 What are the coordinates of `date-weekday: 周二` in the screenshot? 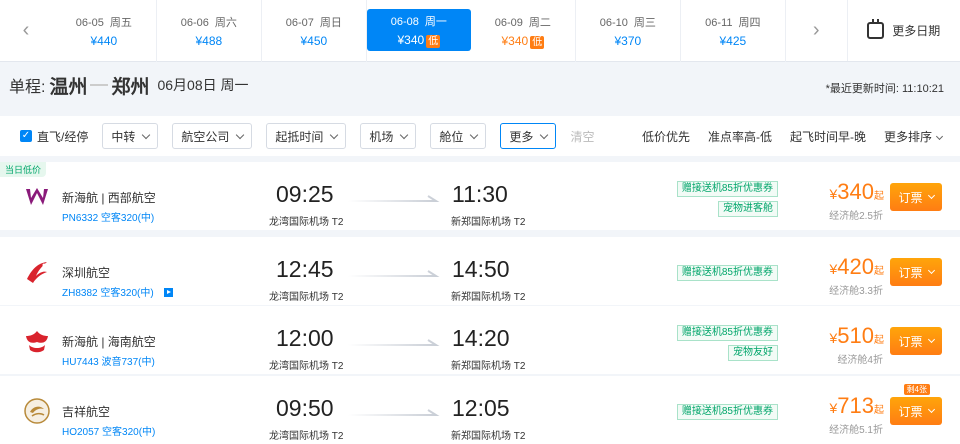 It's located at (540, 23).